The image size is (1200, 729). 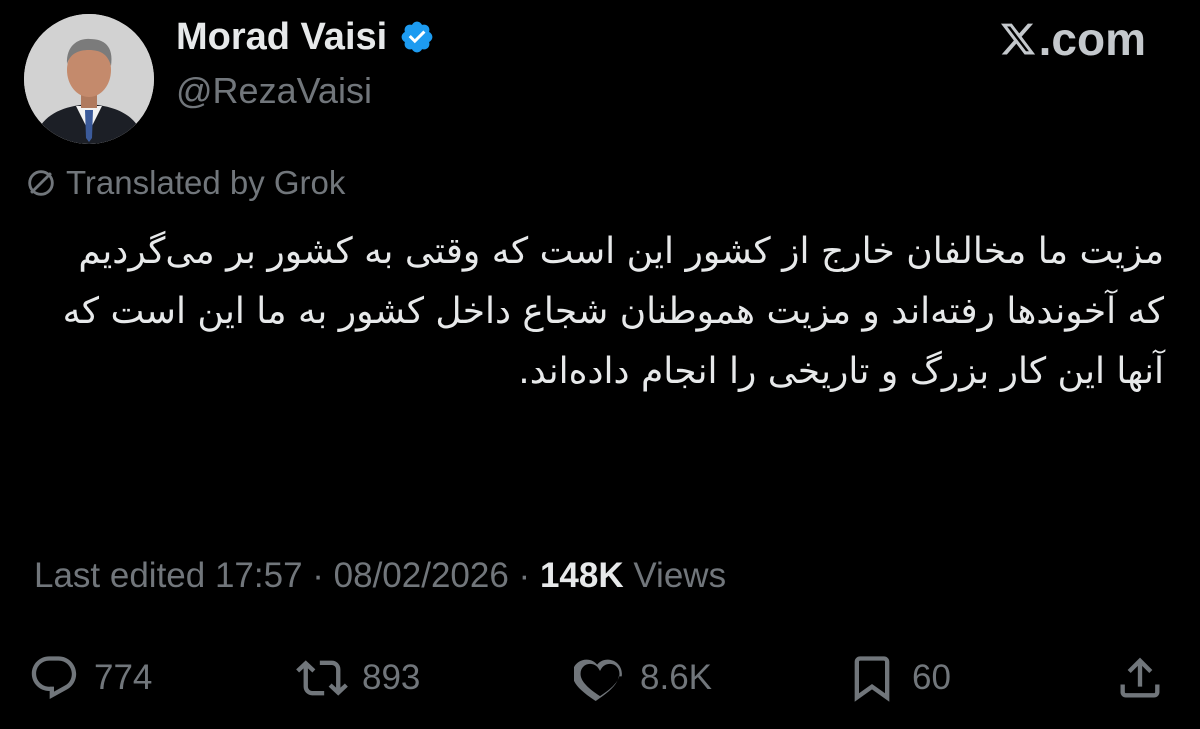 I want to click on site-domain: .com, so click(x=1092, y=39).